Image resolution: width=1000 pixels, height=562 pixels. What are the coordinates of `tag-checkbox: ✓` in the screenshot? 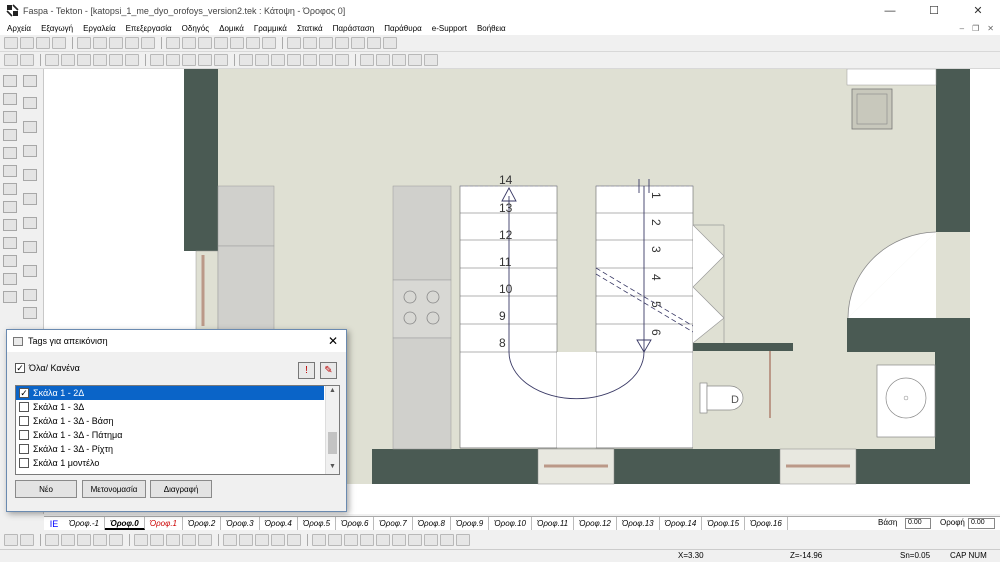 It's located at (24, 393).